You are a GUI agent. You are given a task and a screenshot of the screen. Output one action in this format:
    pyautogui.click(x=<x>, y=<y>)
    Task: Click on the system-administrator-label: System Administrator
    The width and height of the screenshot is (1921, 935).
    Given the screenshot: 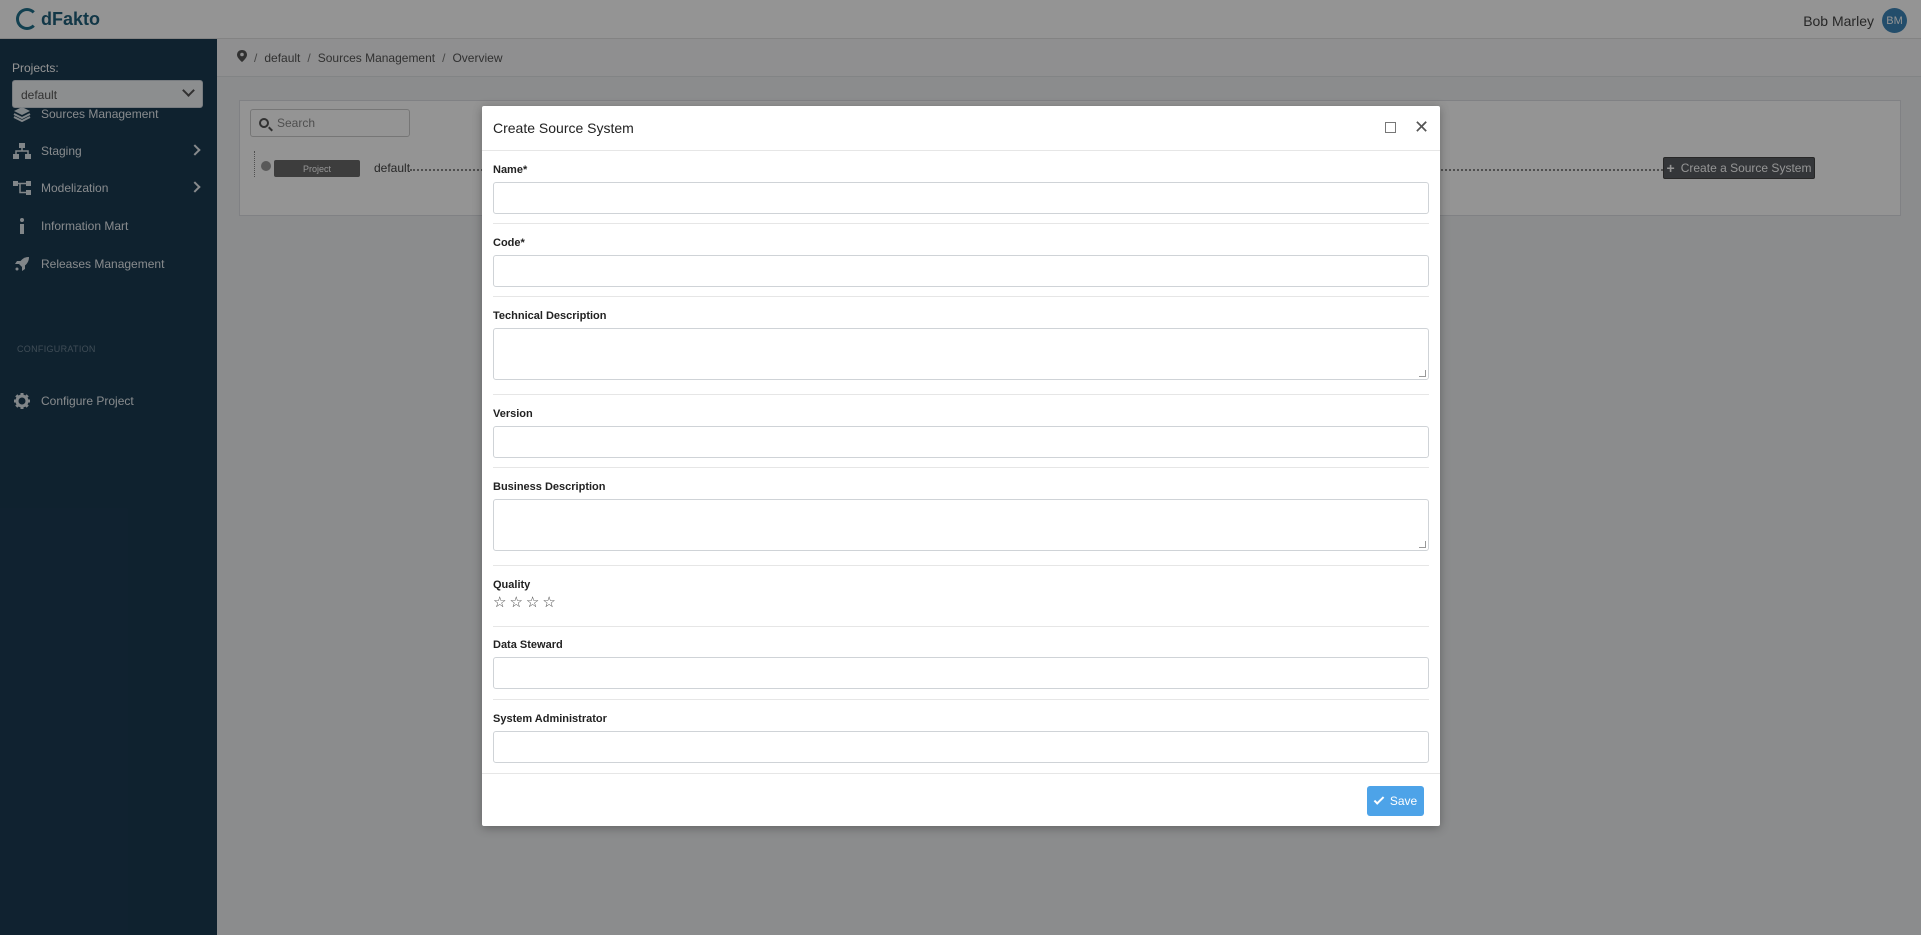 What is the action you would take?
    pyautogui.click(x=550, y=719)
    